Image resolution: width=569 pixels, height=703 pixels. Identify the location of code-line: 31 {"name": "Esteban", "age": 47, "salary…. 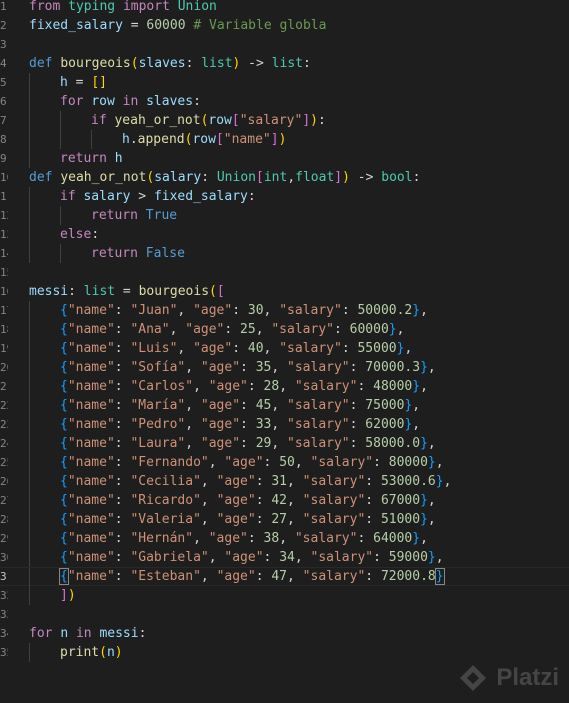
(284, 577).